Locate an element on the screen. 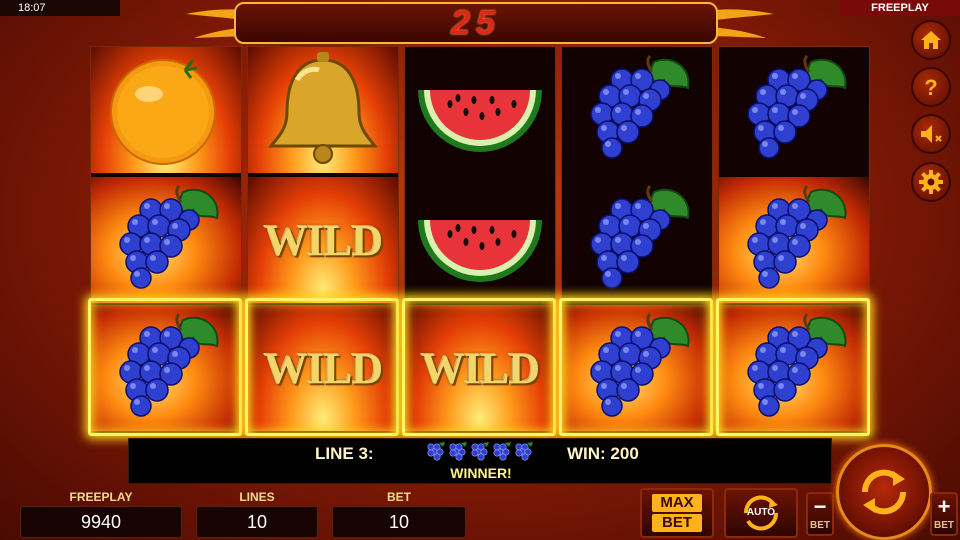 This screenshot has width=960, height=540. bet-label: BET is located at coordinates (399, 497).